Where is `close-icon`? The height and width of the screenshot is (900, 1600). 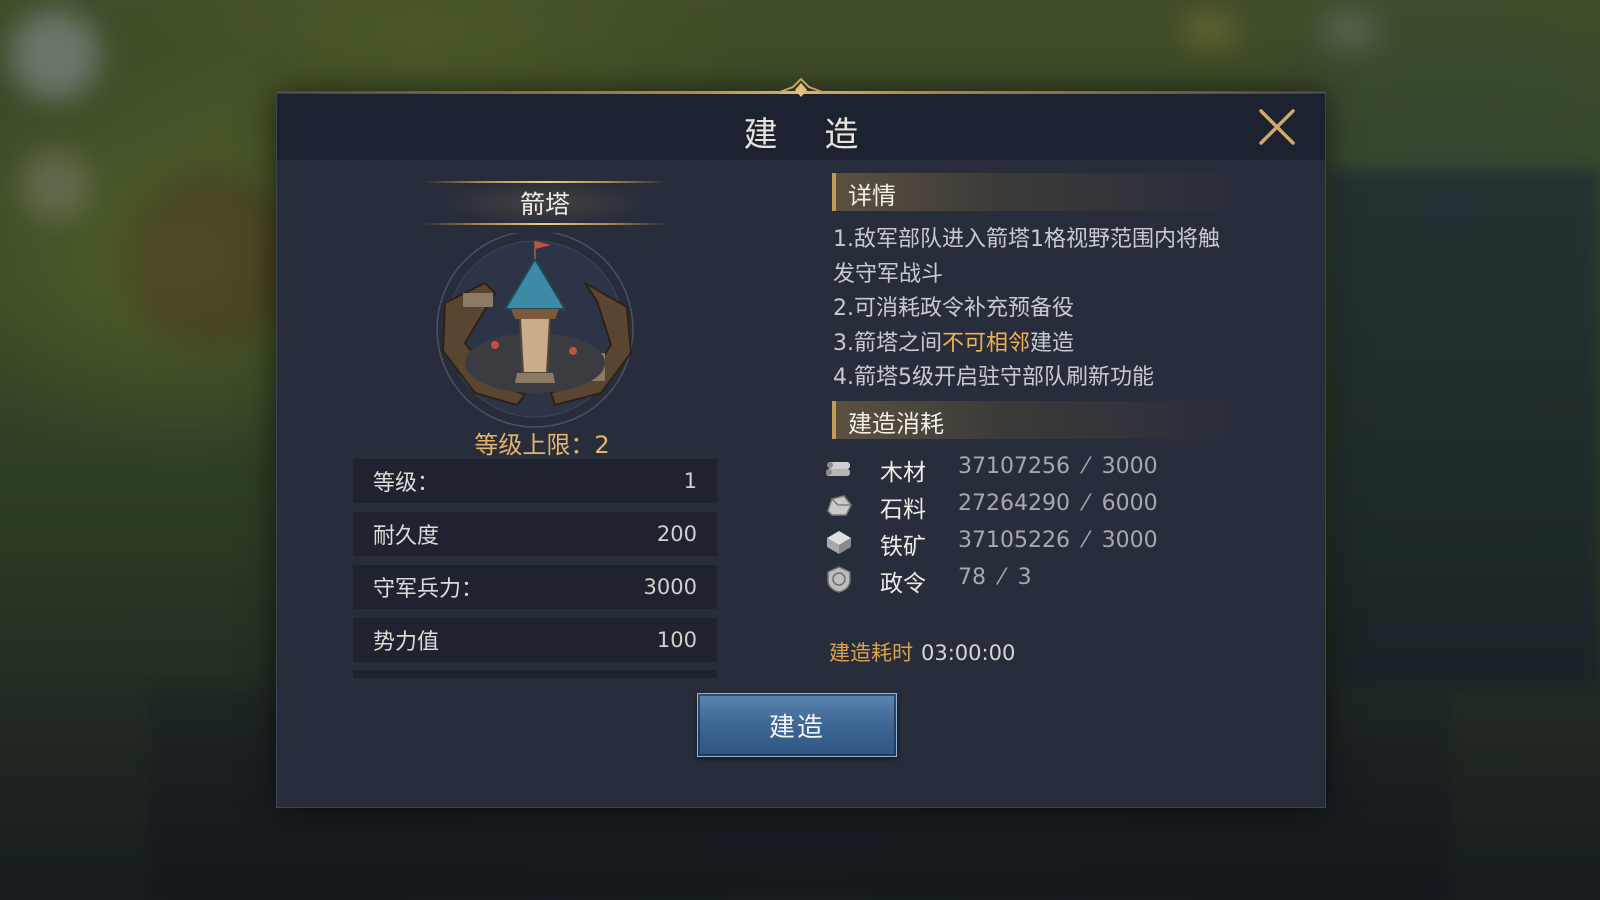 close-icon is located at coordinates (1277, 127).